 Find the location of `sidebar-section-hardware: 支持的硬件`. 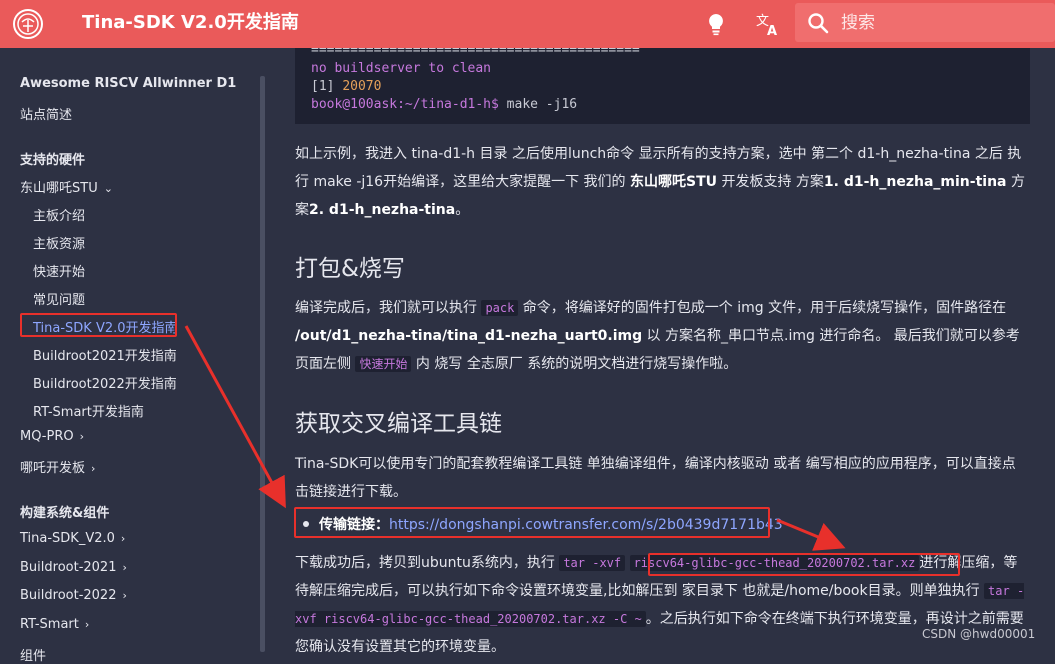

sidebar-section-hardware: 支持的硬件 is located at coordinates (53, 160).